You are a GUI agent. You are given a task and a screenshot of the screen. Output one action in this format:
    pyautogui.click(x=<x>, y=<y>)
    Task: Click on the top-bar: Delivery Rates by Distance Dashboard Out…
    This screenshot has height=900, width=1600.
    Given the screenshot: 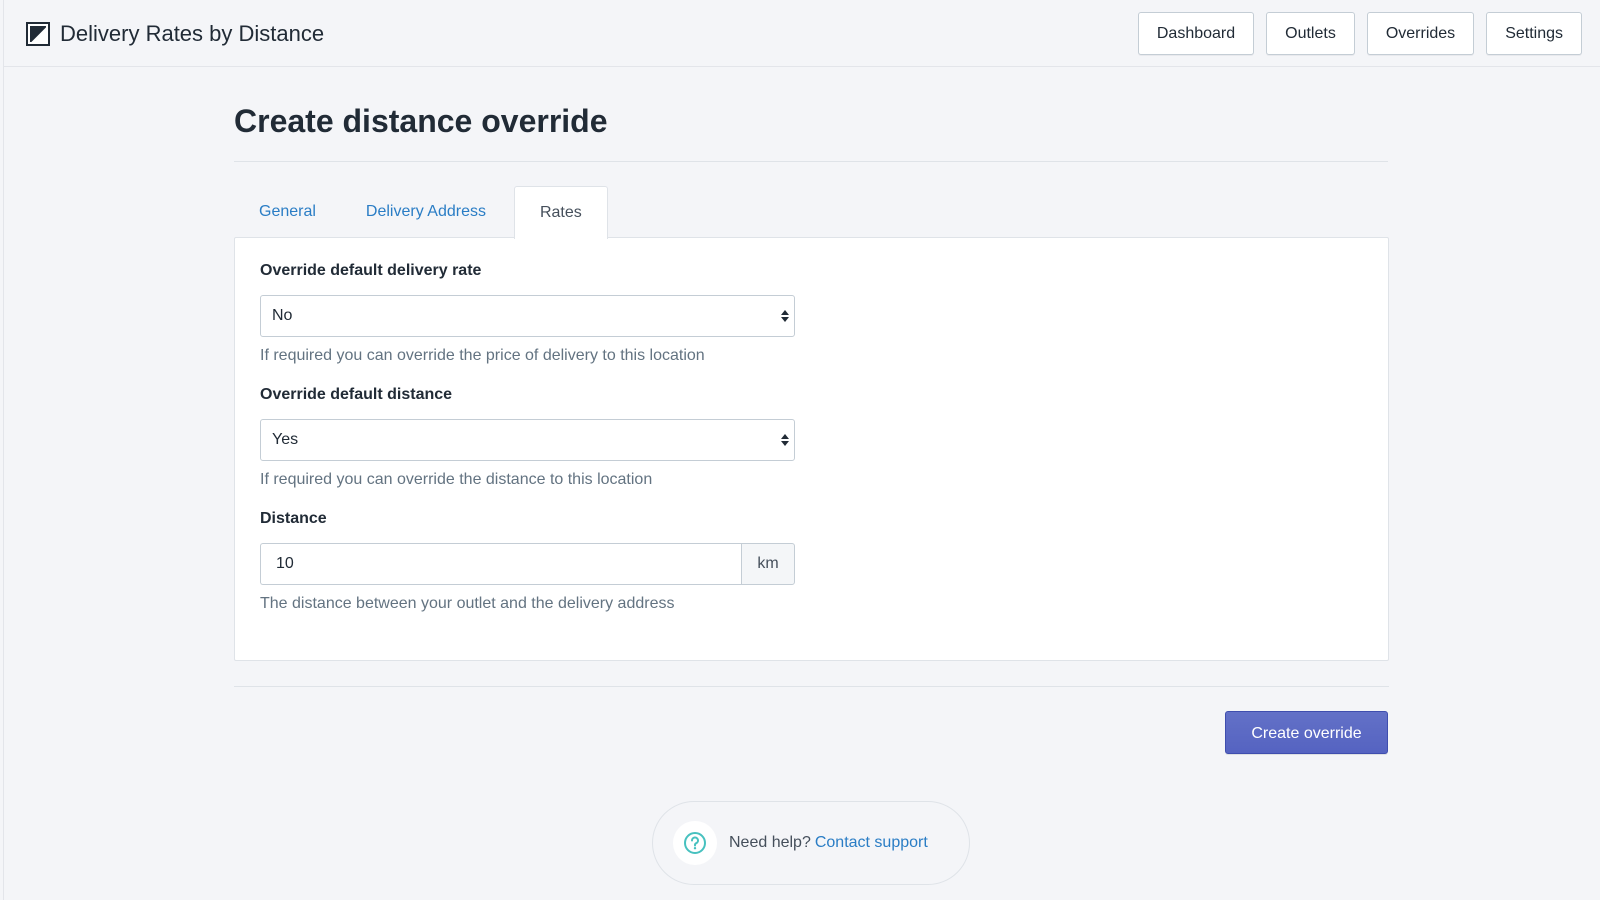 What is the action you would take?
    pyautogui.click(x=802, y=33)
    